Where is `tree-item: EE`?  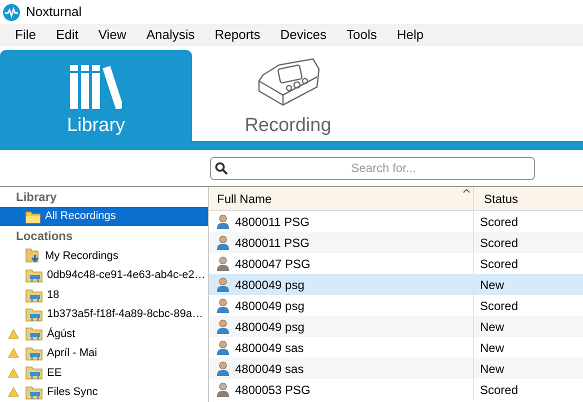 tree-item: EE is located at coordinates (104, 372).